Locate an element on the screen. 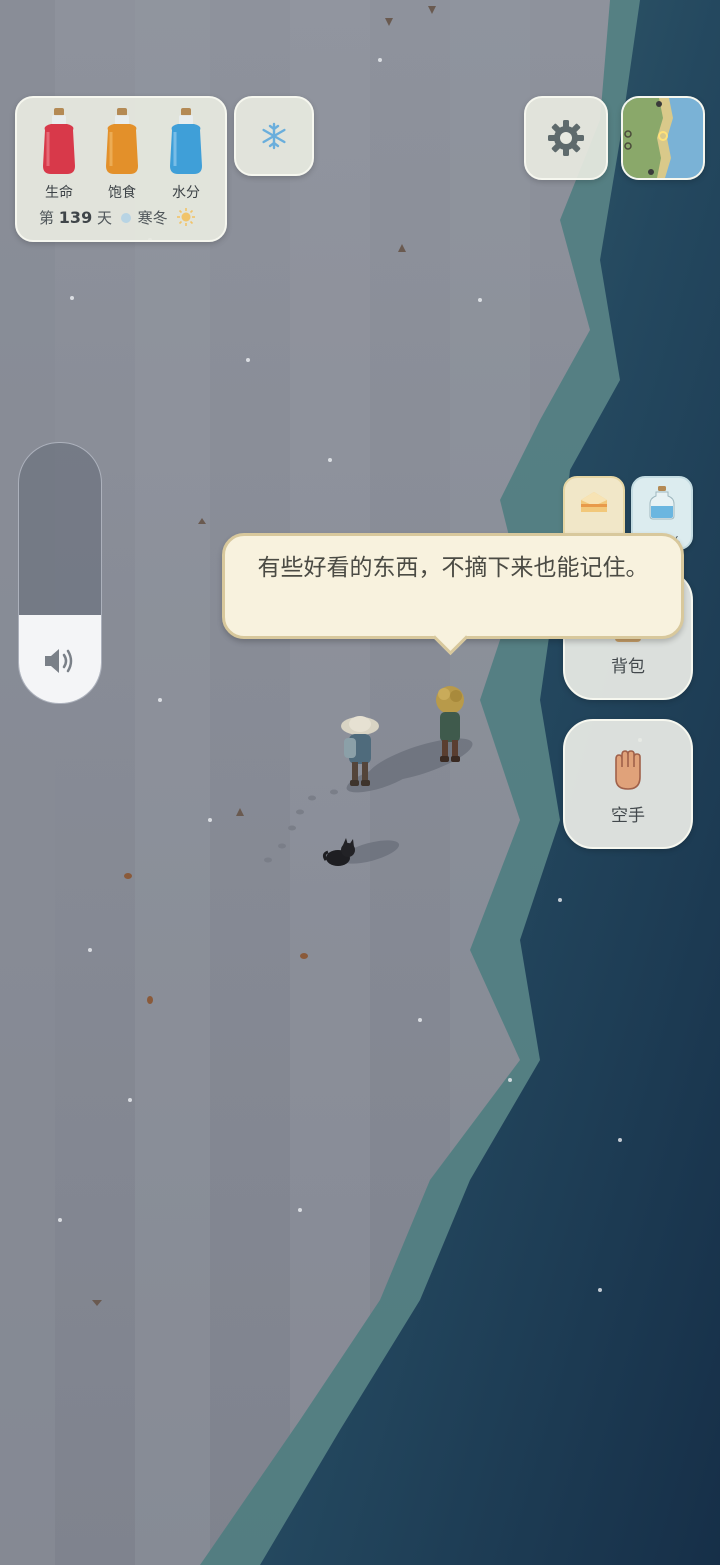 This screenshot has width=720, height=1565. speaker-icon is located at coordinates (59, 661).